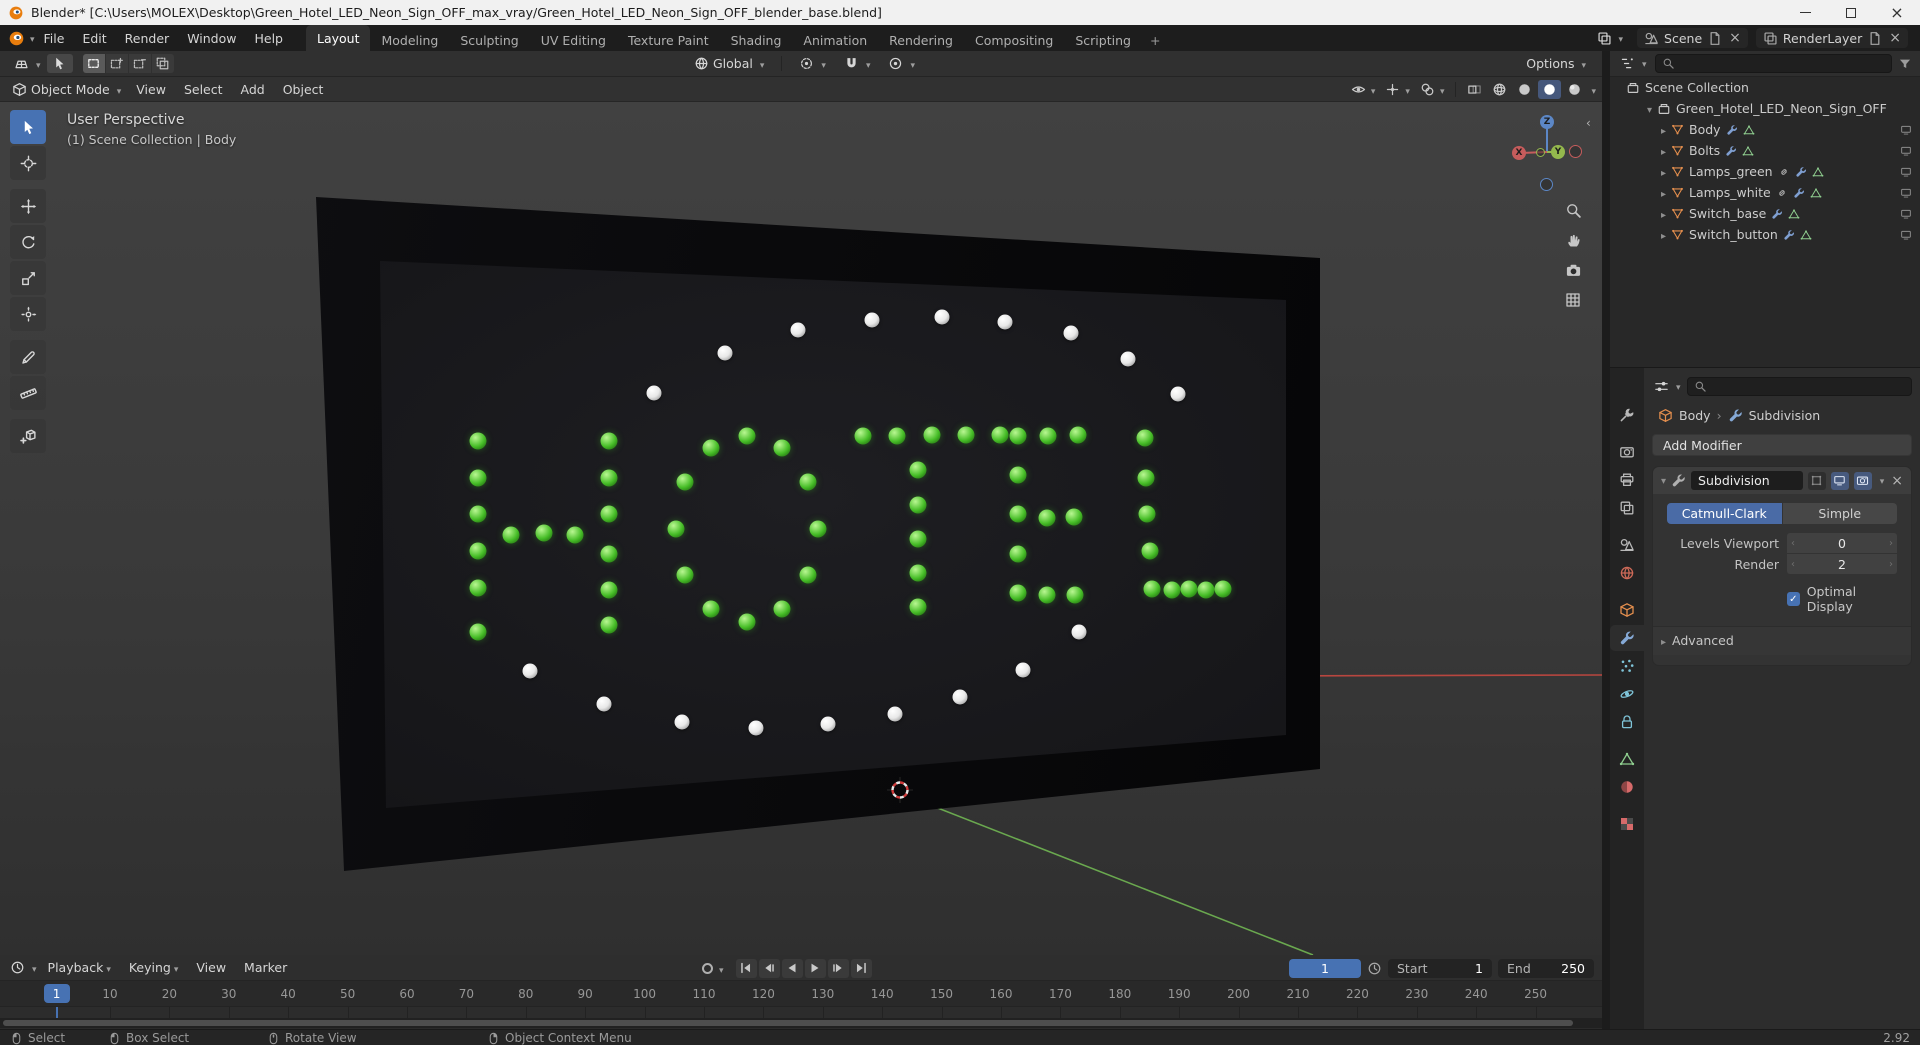 The height and width of the screenshot is (1045, 1920). What do you see at coordinates (1558, 152) in the screenshot?
I see `gizmo-y-axis: Y` at bounding box center [1558, 152].